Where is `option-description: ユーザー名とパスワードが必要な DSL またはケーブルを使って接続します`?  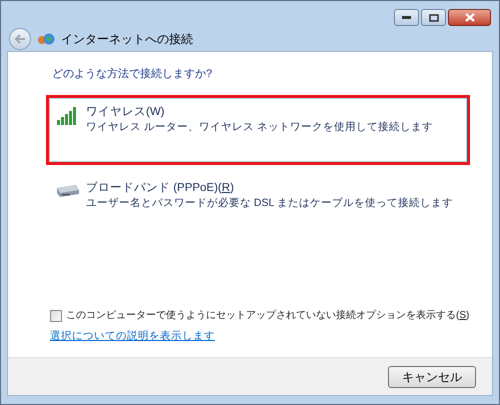 option-description: ユーザー名とパスワードが必要な DSL またはケーブルを使って接続します is located at coordinates (269, 203).